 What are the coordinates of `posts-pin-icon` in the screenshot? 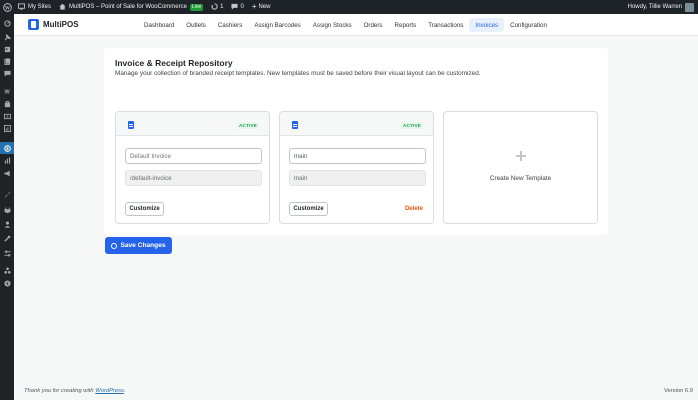 It's located at (7, 37).